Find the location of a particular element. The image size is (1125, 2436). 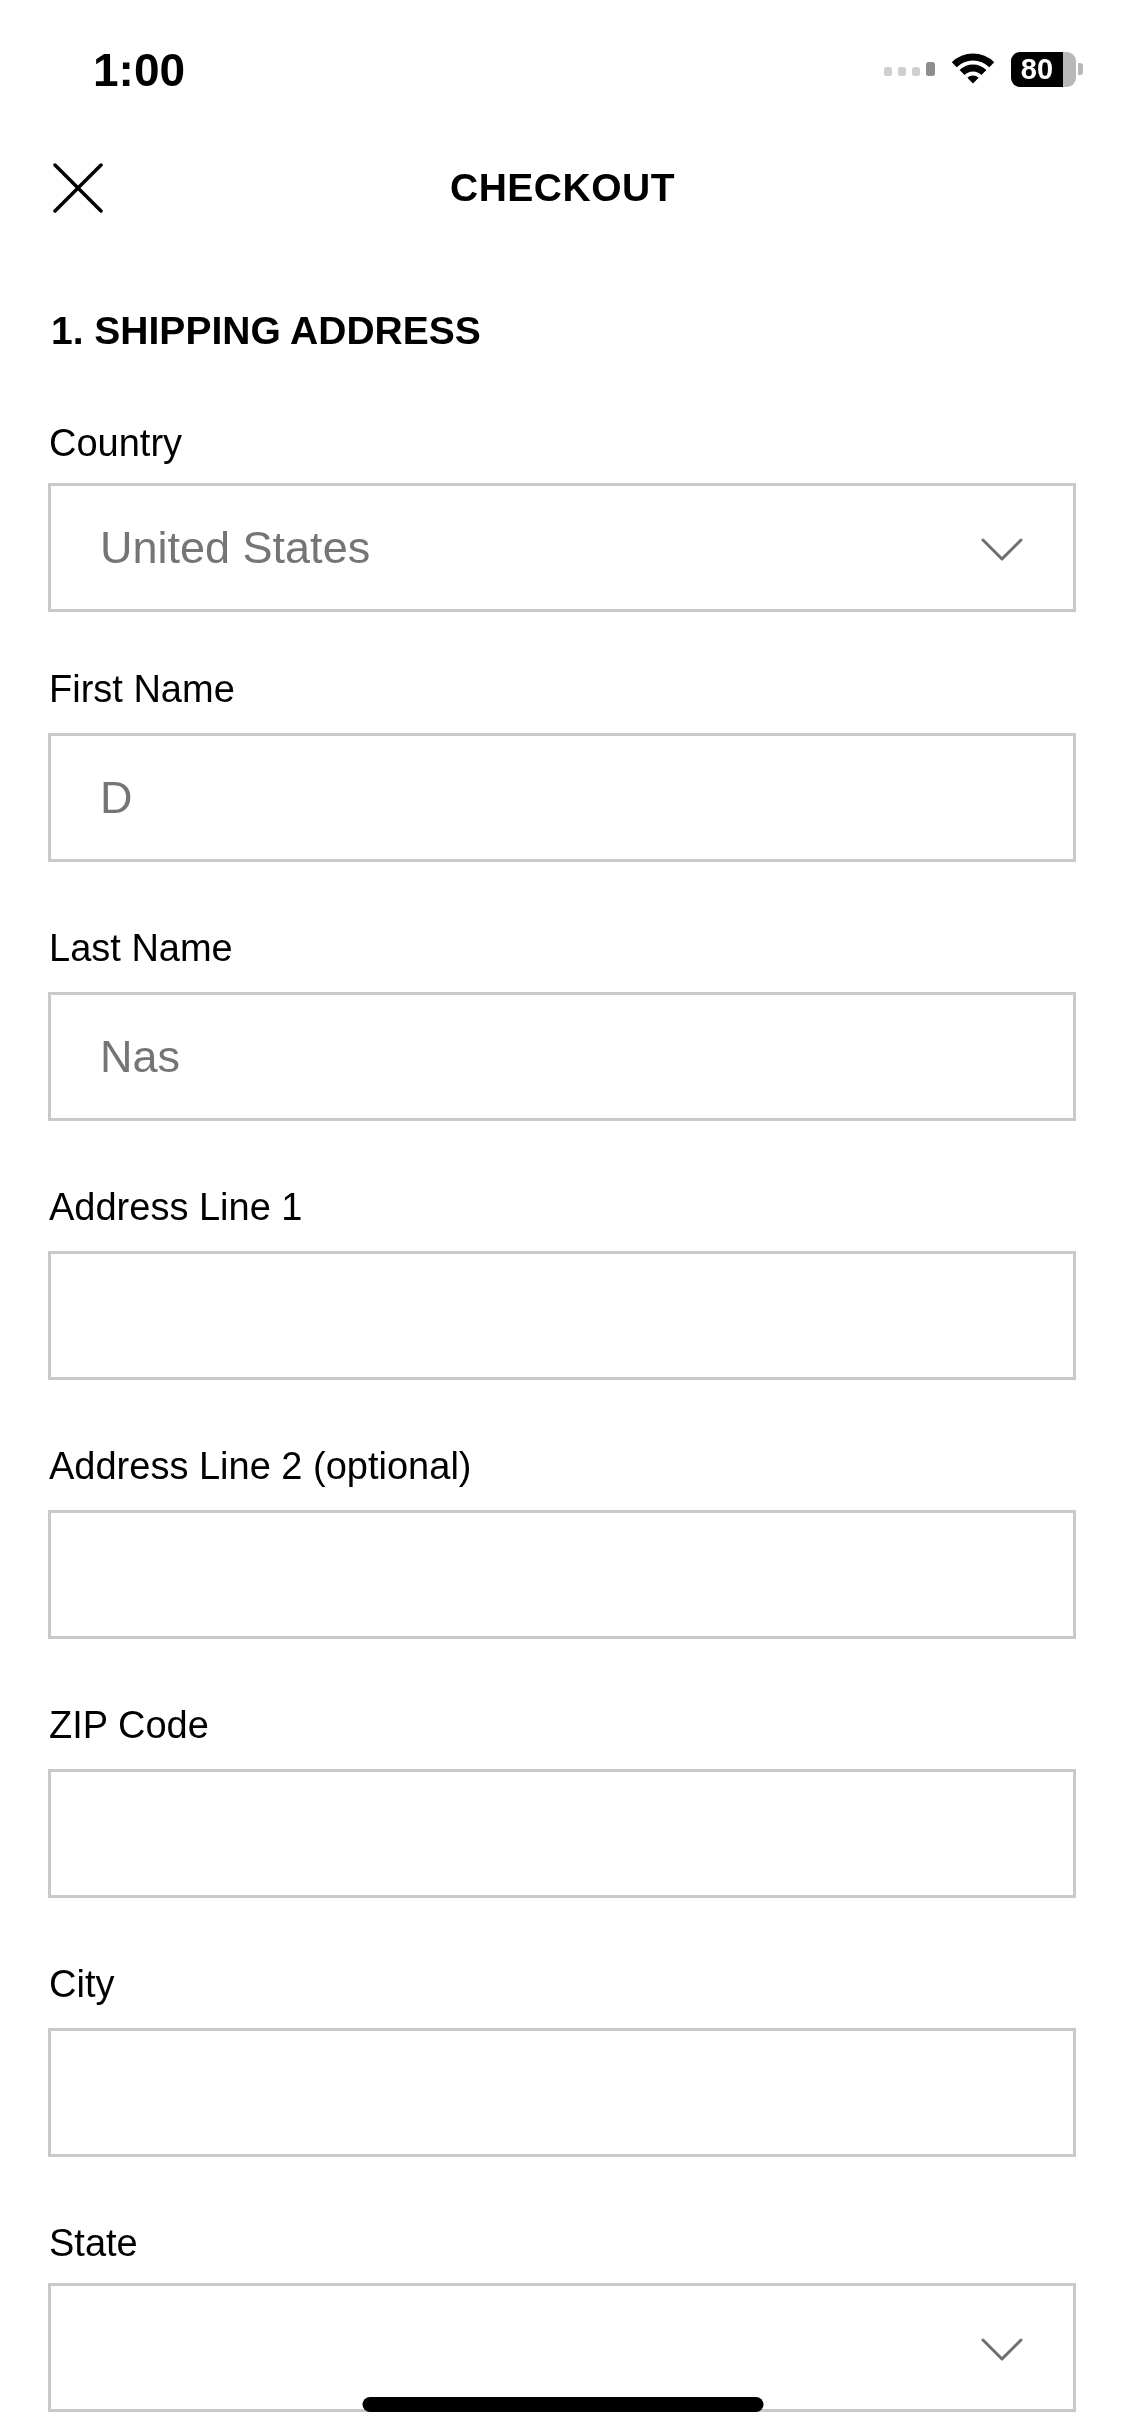

field-label: First Name is located at coordinates (142, 689).